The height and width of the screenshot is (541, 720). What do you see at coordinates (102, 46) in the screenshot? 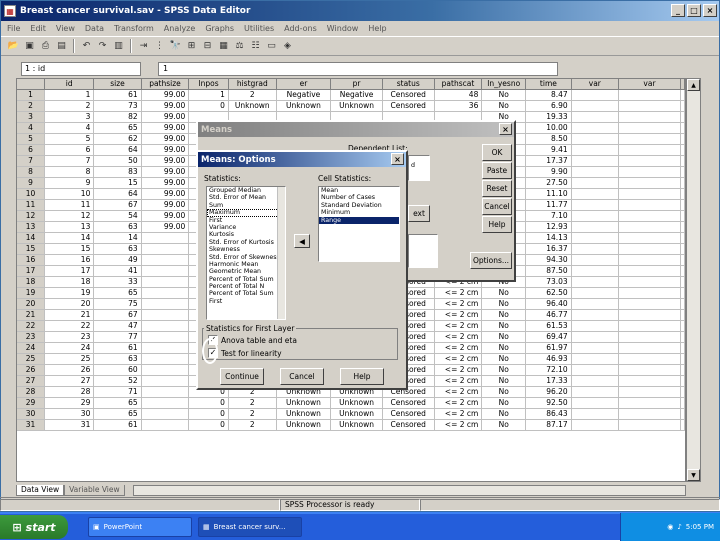
I see `redo-icon: ↷` at bounding box center [102, 46].